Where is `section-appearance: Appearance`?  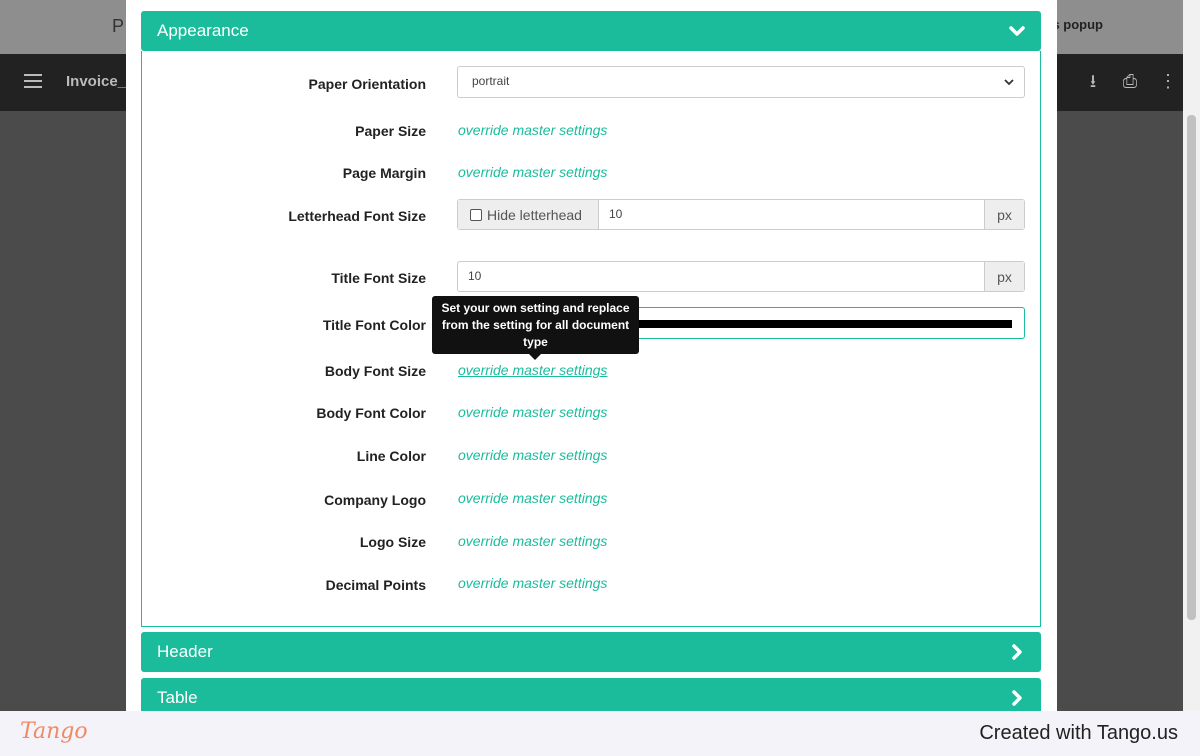
section-appearance: Appearance is located at coordinates (591, 31).